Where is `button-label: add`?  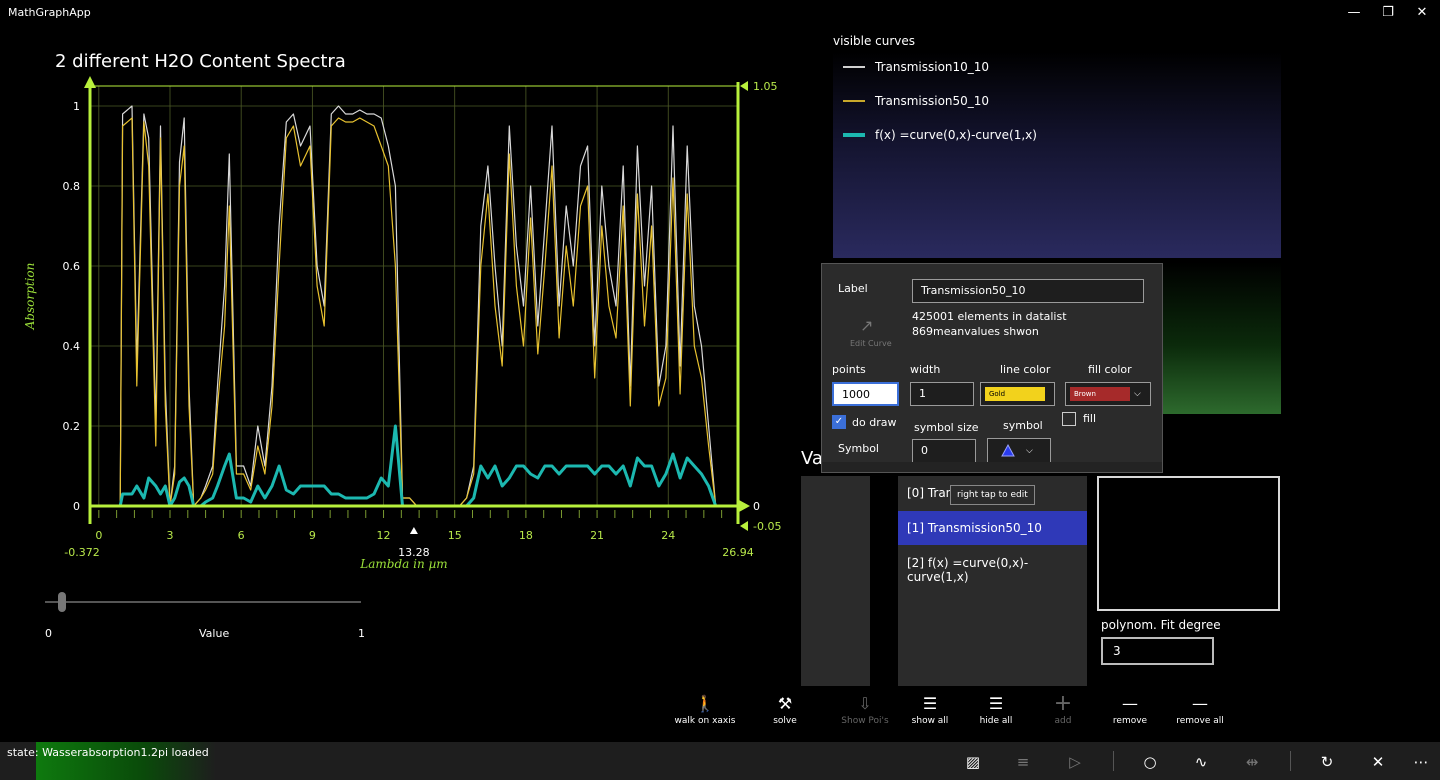
button-label: add is located at coordinates (1063, 721).